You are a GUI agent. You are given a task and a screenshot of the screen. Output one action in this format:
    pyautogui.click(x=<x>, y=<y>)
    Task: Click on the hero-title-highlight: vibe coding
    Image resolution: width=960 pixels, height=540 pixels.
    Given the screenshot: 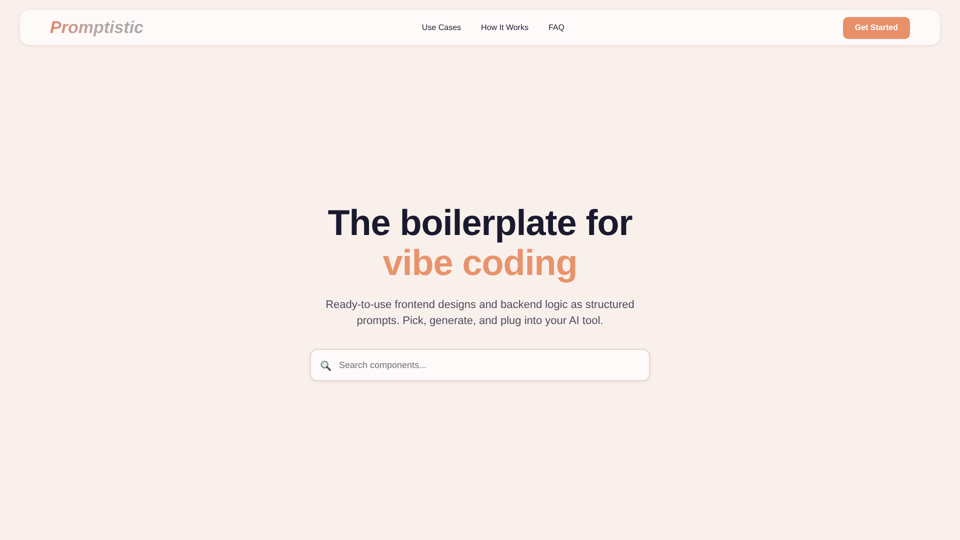 What is the action you would take?
    pyautogui.click(x=480, y=263)
    